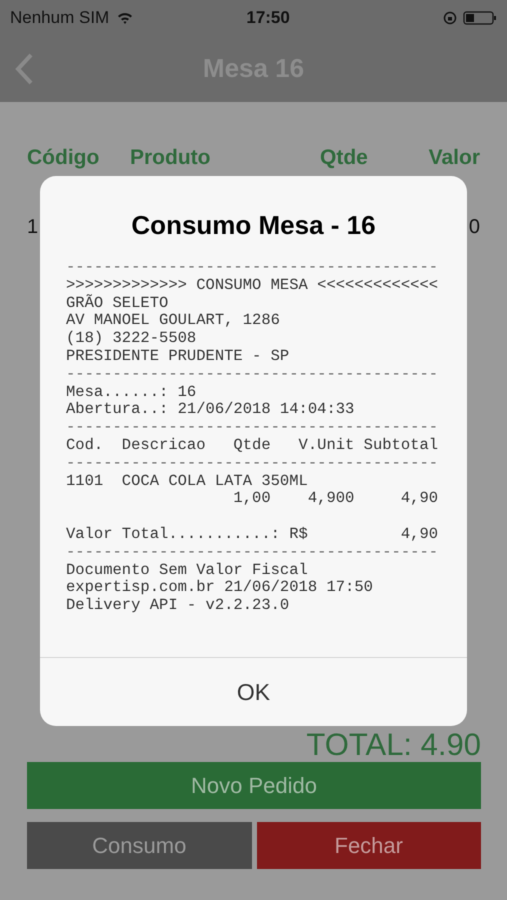  I want to click on receipt-line: Documento Sem Valor Fiscal, so click(187, 569).